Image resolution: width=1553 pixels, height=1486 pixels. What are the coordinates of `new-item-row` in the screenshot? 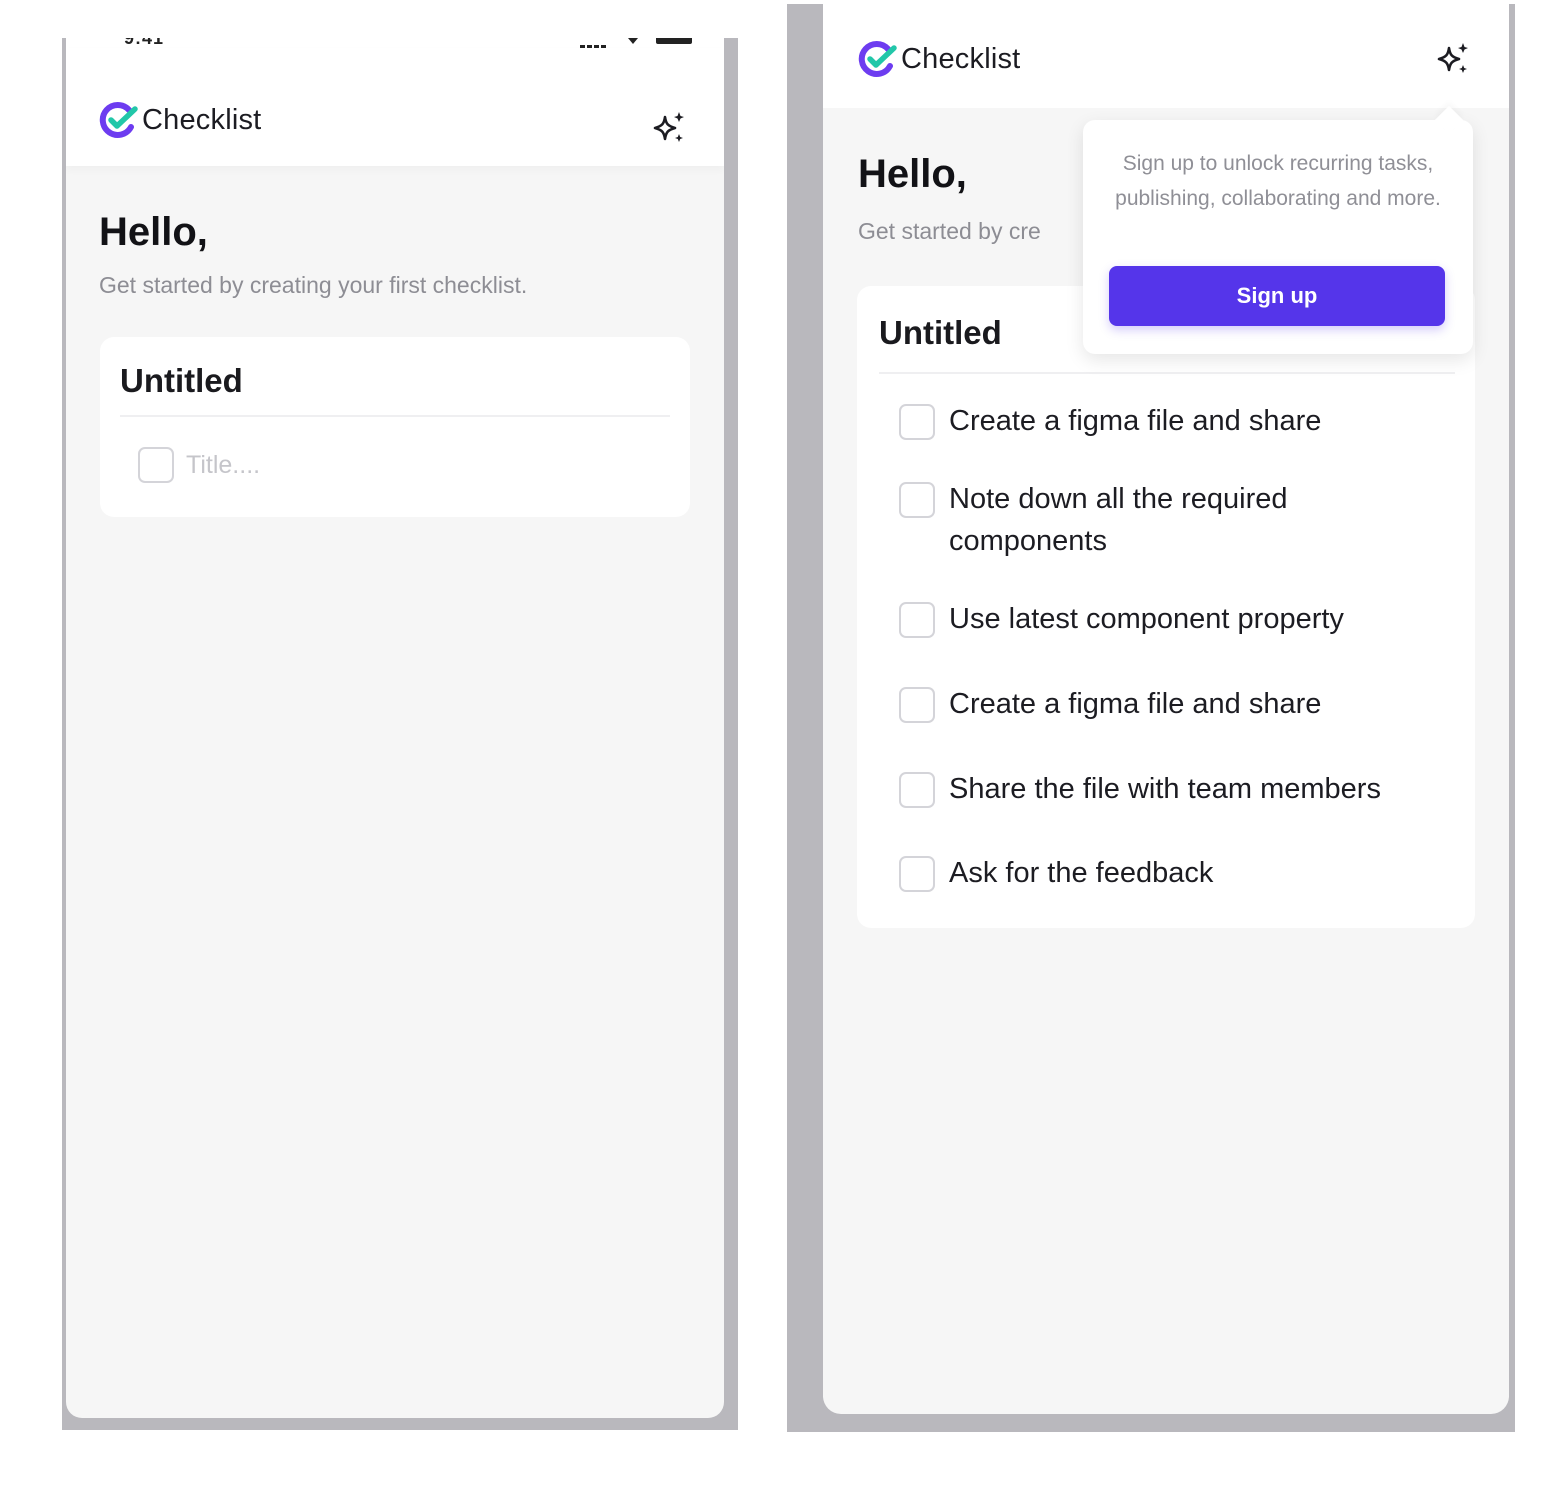 It's located at (312, 465).